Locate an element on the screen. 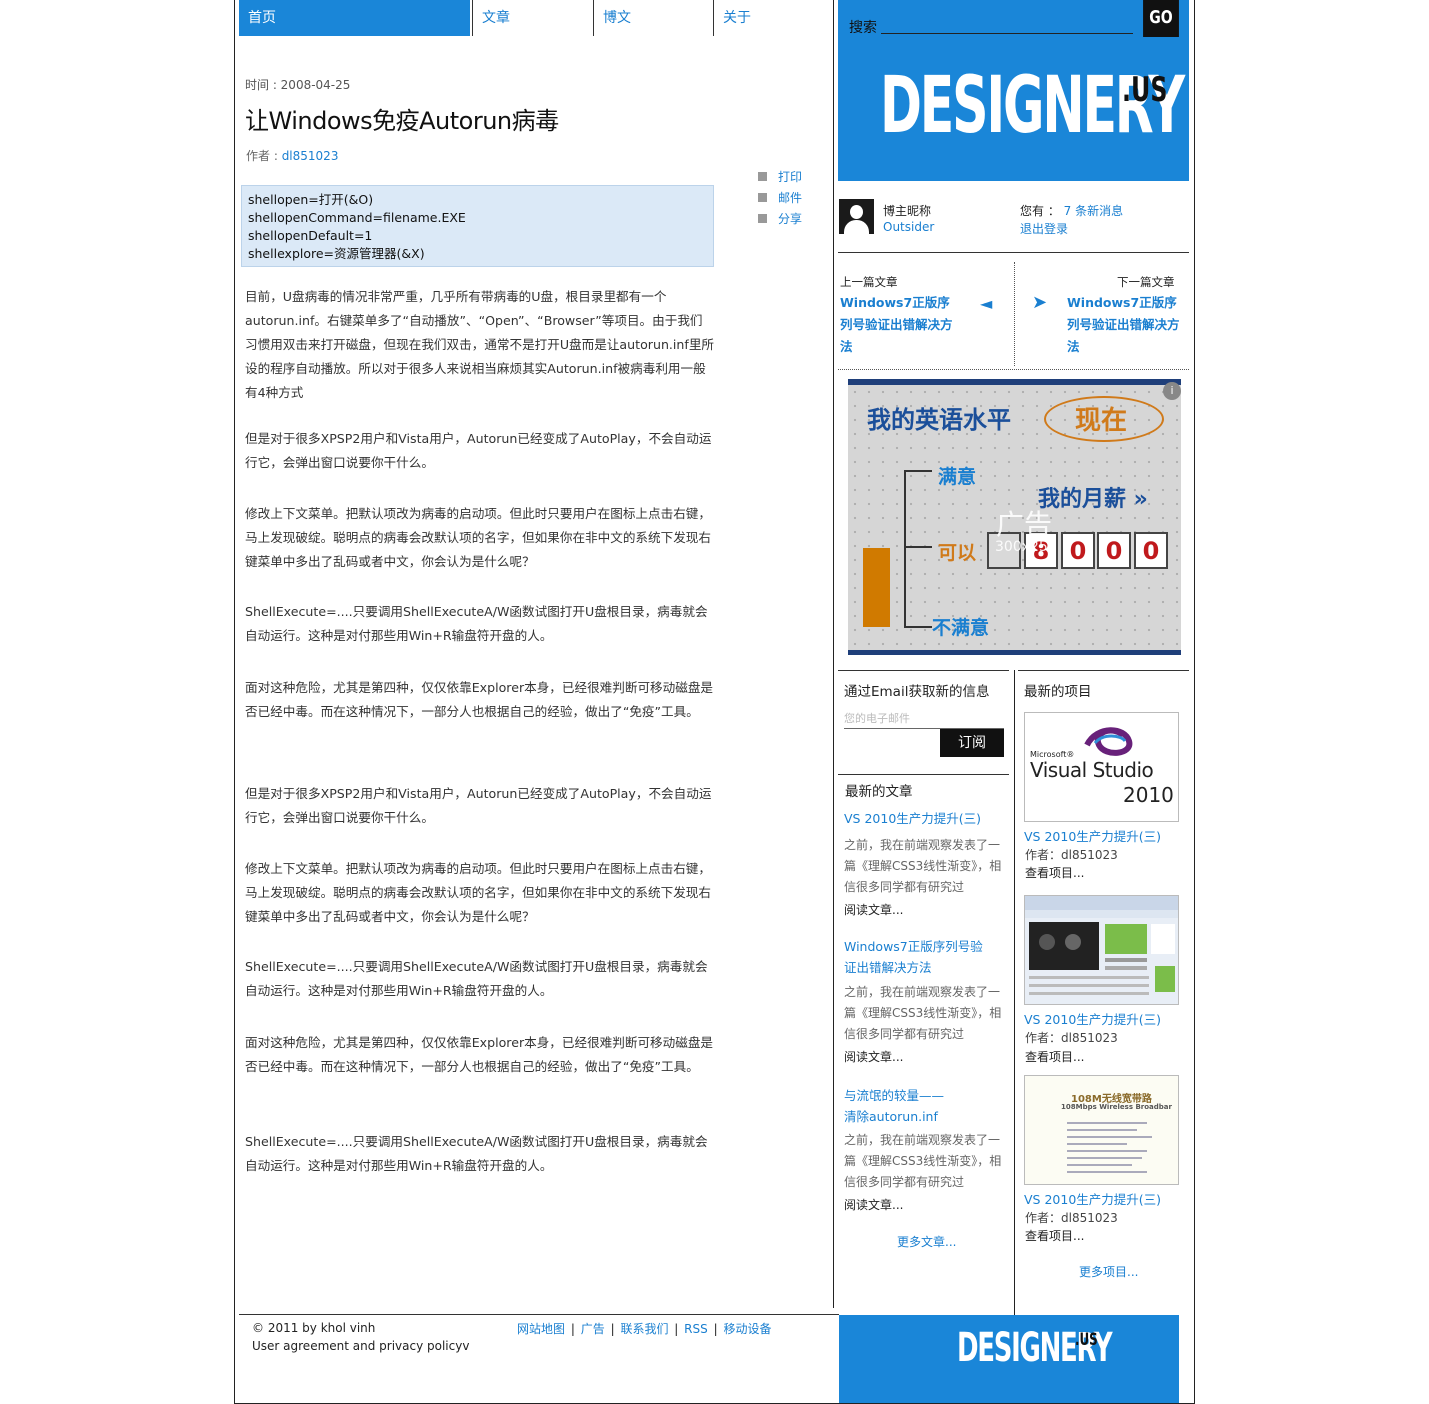 Image resolution: width=1429 pixels, height=1404 pixels. code-line: shellexplore=资源管理器(&X) is located at coordinates (336, 253).